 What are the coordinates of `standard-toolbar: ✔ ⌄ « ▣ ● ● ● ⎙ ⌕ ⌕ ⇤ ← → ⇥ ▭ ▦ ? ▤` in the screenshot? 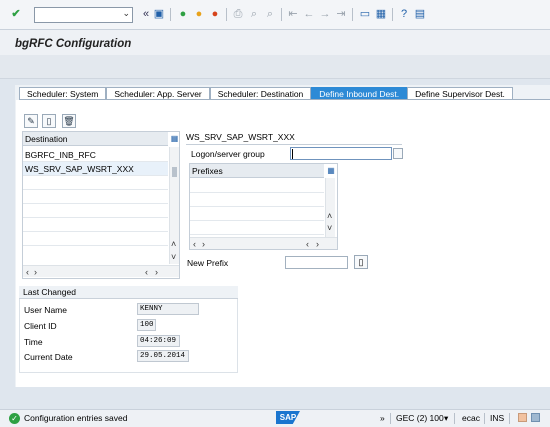 It's located at (275, 15).